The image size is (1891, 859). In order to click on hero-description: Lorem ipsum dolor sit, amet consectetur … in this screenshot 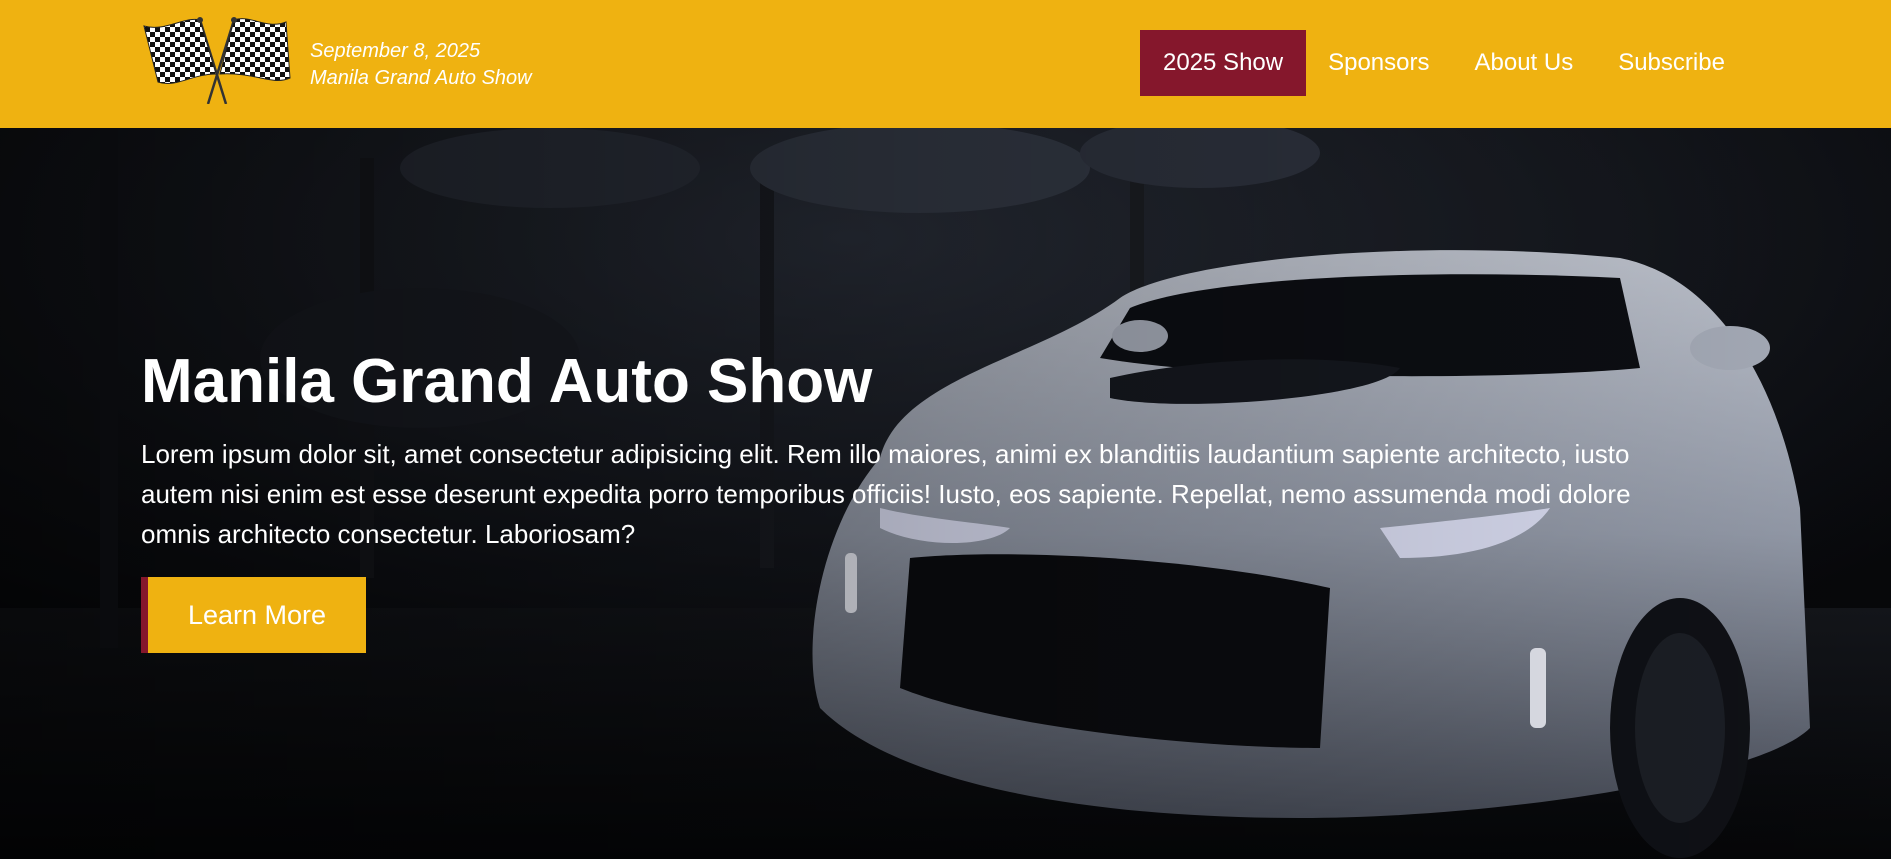, I will do `click(886, 494)`.